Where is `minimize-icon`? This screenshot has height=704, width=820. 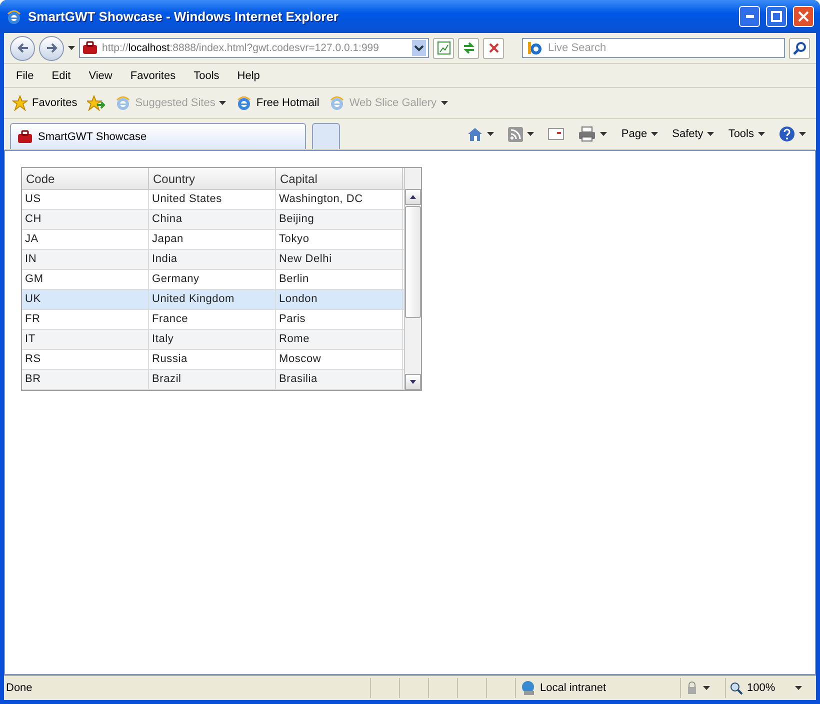 minimize-icon is located at coordinates (750, 16).